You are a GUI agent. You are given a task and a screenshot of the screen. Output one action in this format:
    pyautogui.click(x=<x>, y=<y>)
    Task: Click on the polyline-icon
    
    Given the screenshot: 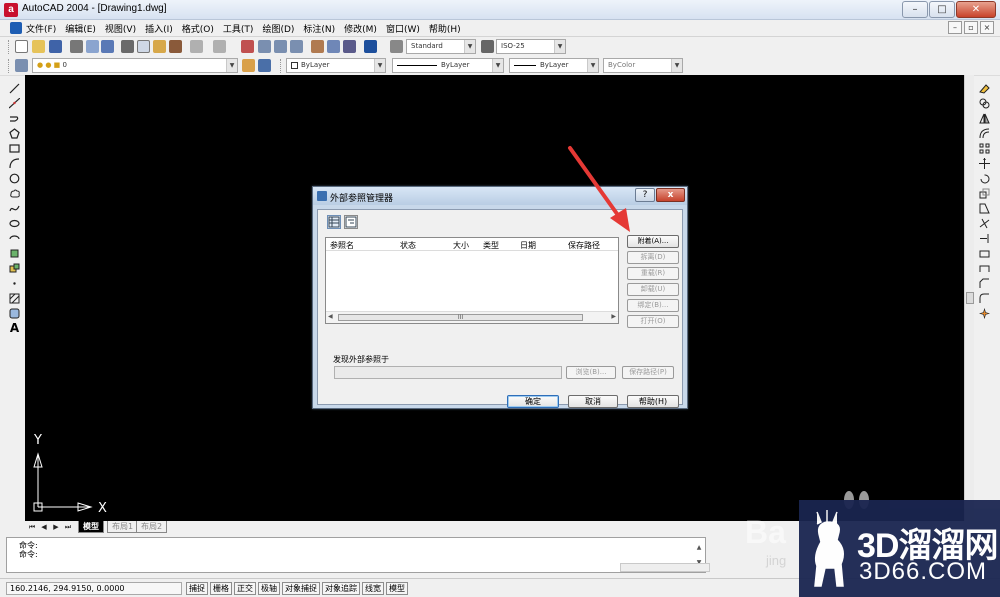 What is the action you would take?
    pyautogui.click(x=14, y=118)
    